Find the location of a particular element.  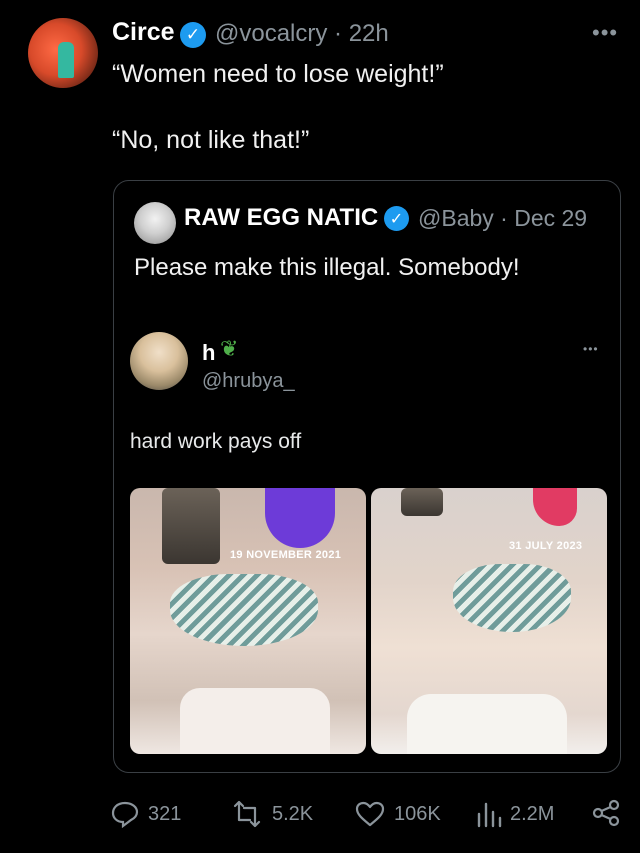

views-count: 2.2M is located at coordinates (532, 813).